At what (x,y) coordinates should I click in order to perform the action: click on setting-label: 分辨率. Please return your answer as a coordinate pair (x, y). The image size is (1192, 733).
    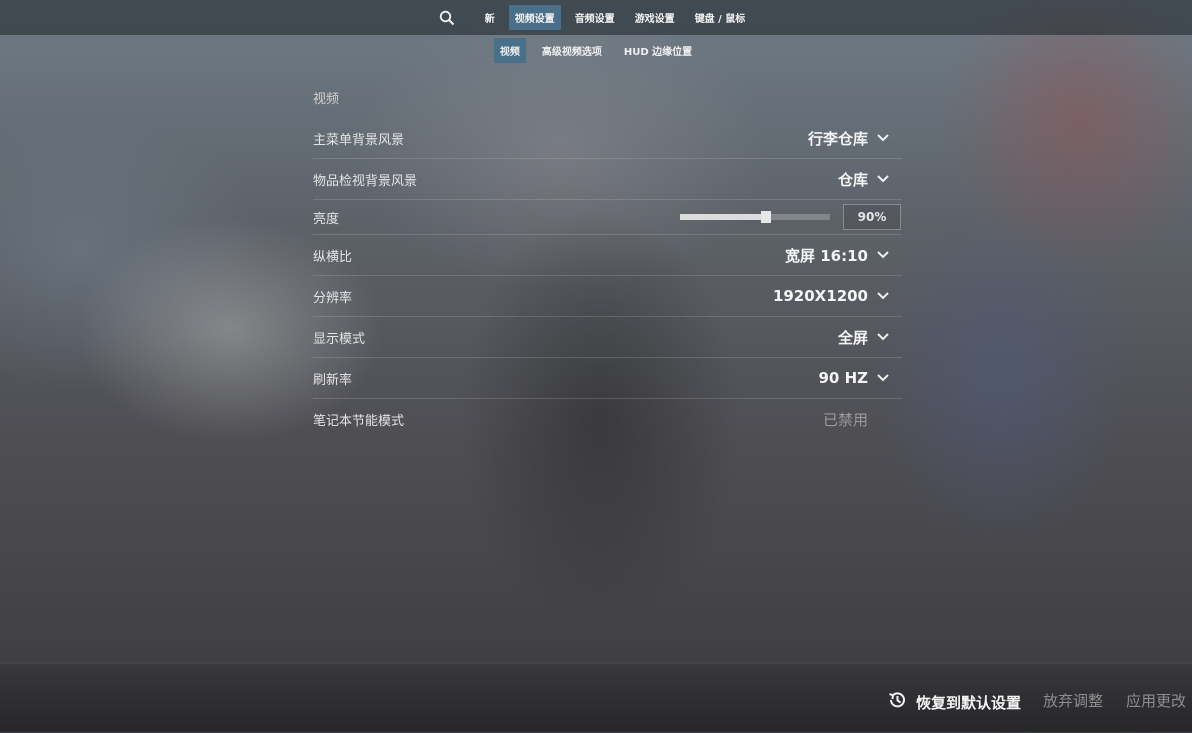
    Looking at the image, I should click on (333, 298).